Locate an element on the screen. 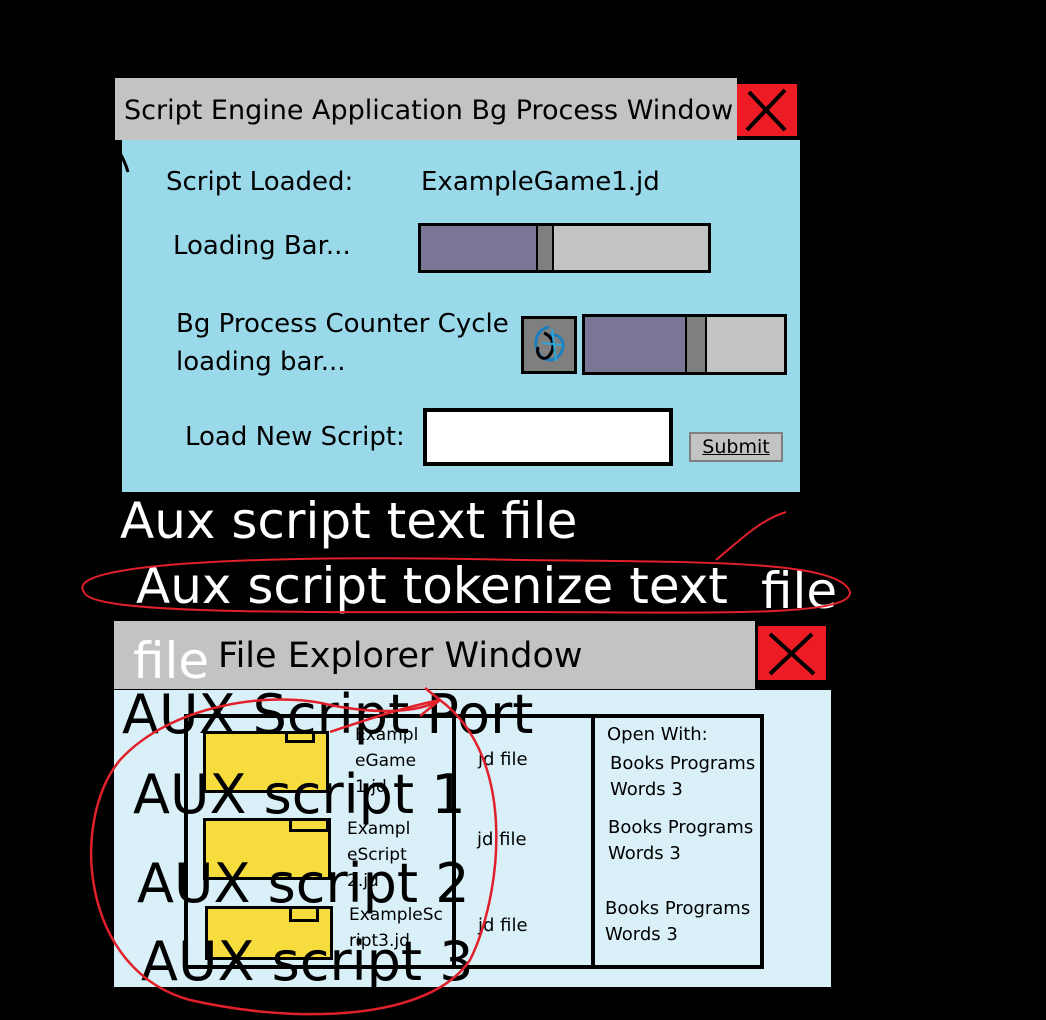 This screenshot has height=1020, width=1046. open-with-2-line1: Books Programs is located at coordinates (680, 828).